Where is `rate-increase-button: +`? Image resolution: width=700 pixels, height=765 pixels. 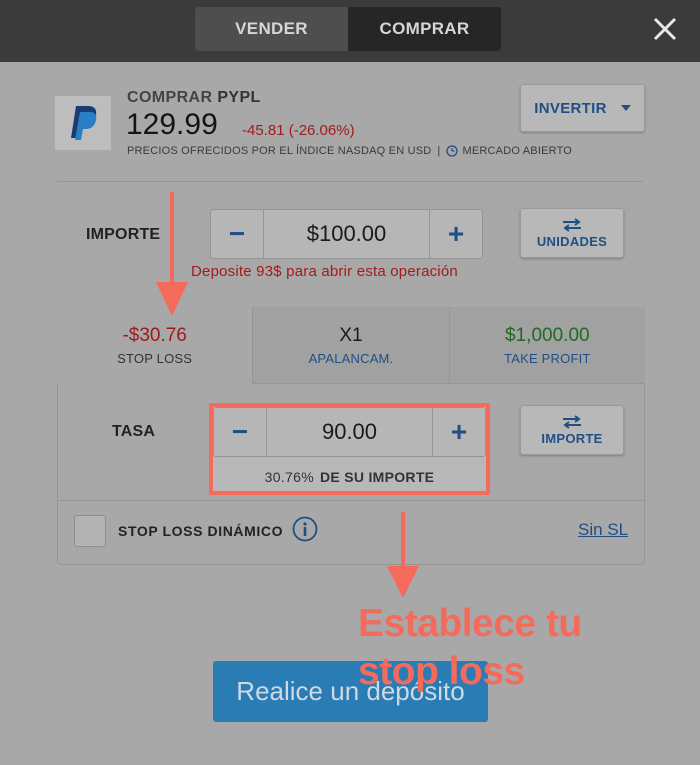 rate-increase-button: + is located at coordinates (459, 432).